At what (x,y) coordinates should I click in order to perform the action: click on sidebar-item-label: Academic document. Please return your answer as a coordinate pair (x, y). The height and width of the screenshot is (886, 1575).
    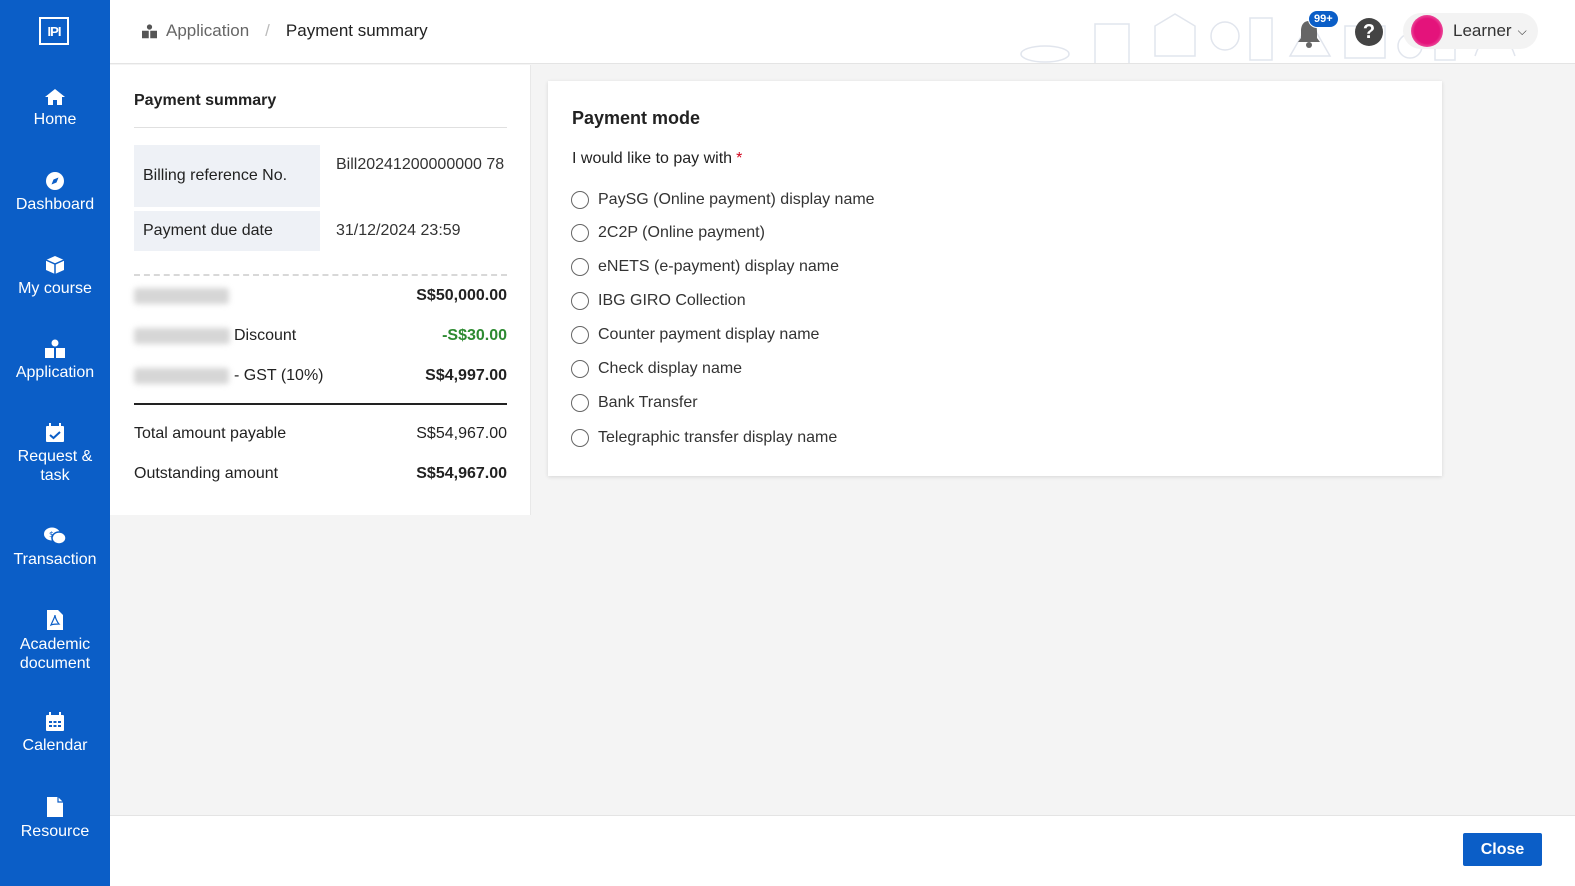
    Looking at the image, I should click on (55, 654).